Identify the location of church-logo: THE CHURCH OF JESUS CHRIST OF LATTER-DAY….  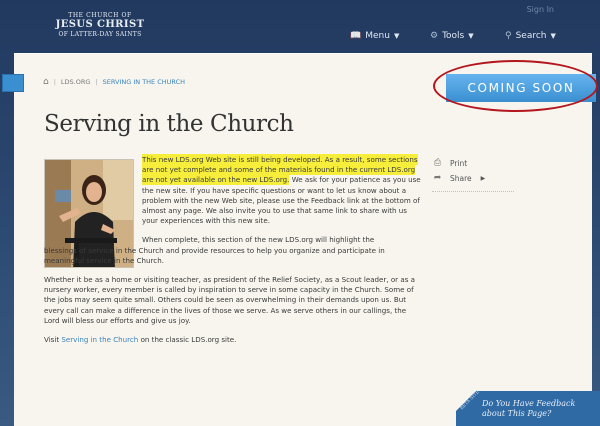
(100, 25).